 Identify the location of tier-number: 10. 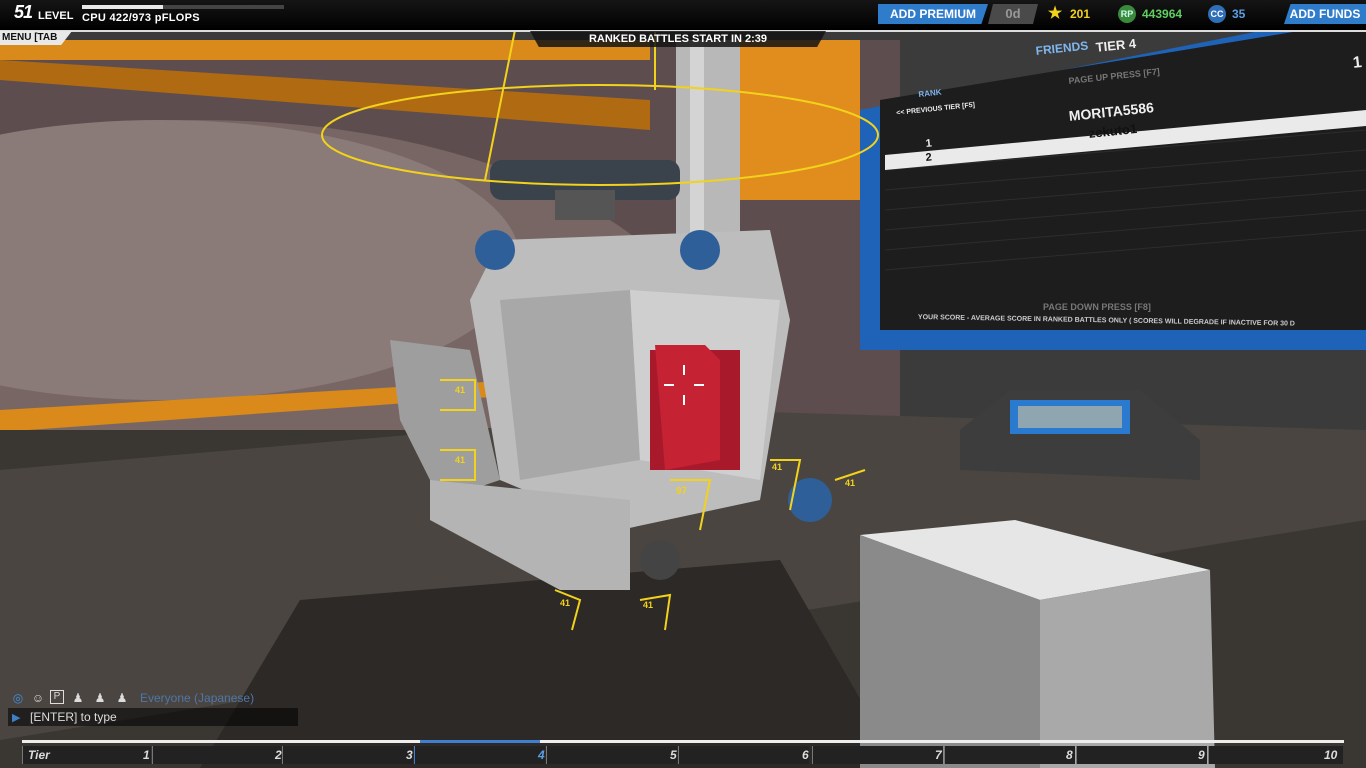
(1331, 755).